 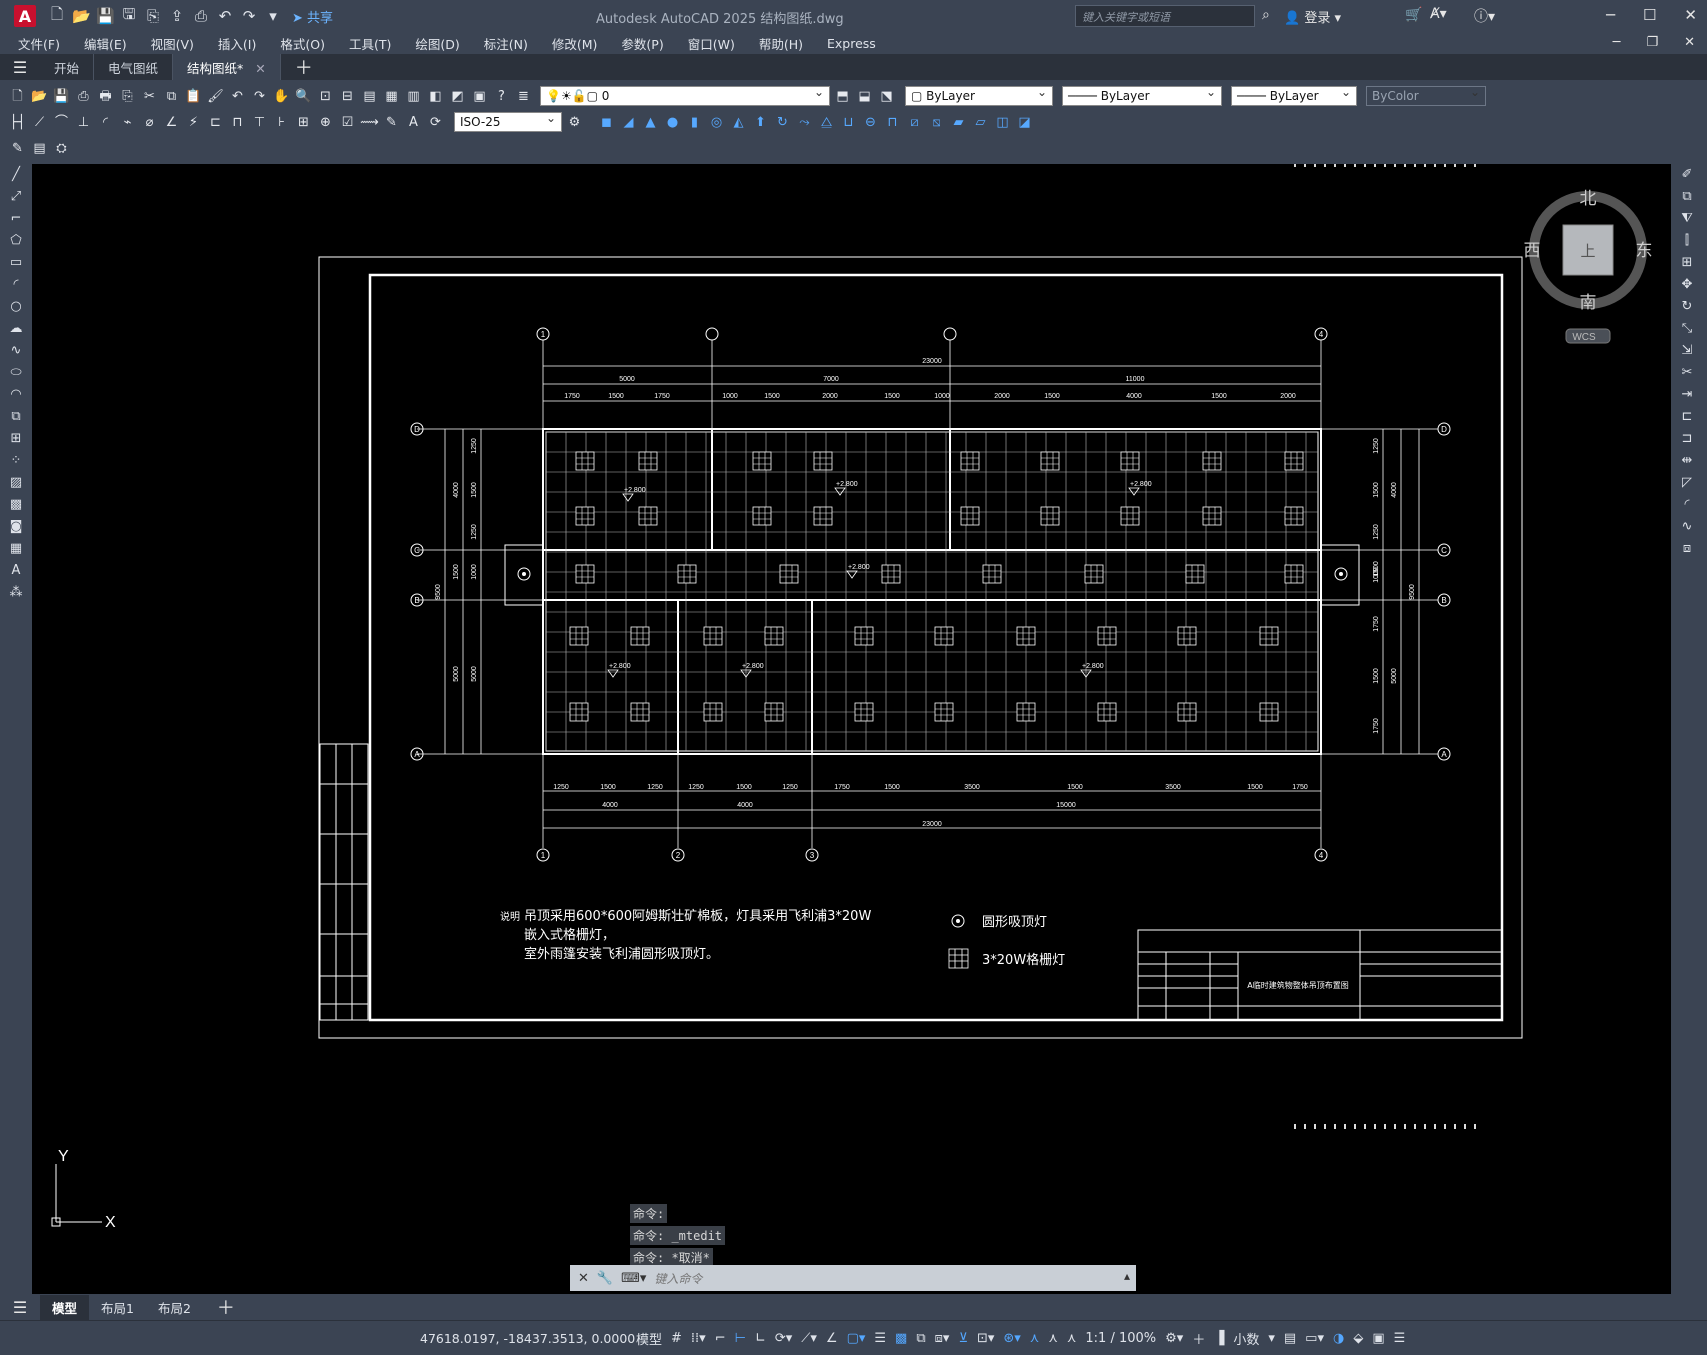 I want to click on rotate-icon: ↻, so click(x=1687, y=307).